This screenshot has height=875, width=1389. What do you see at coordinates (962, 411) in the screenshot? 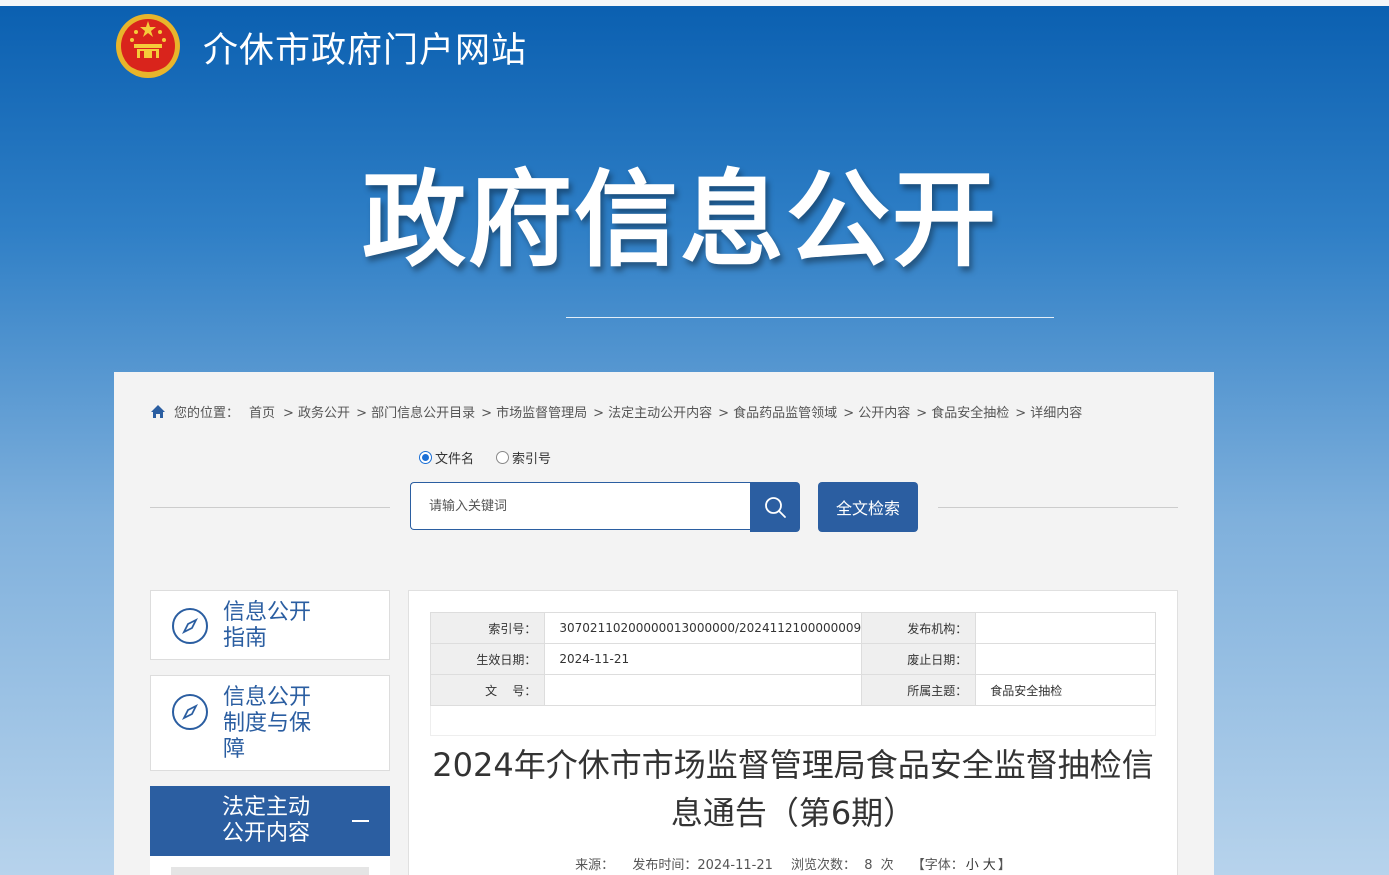
I see `breadcrumb-item: > 食品安全抽检` at bounding box center [962, 411].